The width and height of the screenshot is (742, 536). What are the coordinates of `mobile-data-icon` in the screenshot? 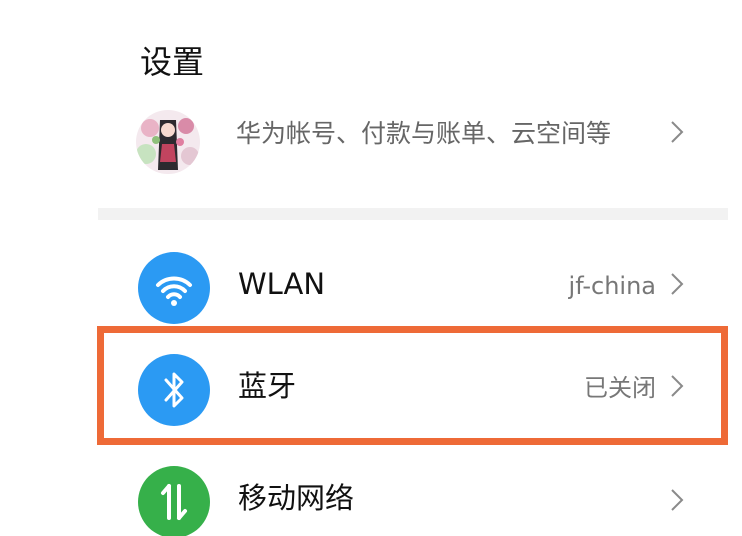 It's located at (174, 501).